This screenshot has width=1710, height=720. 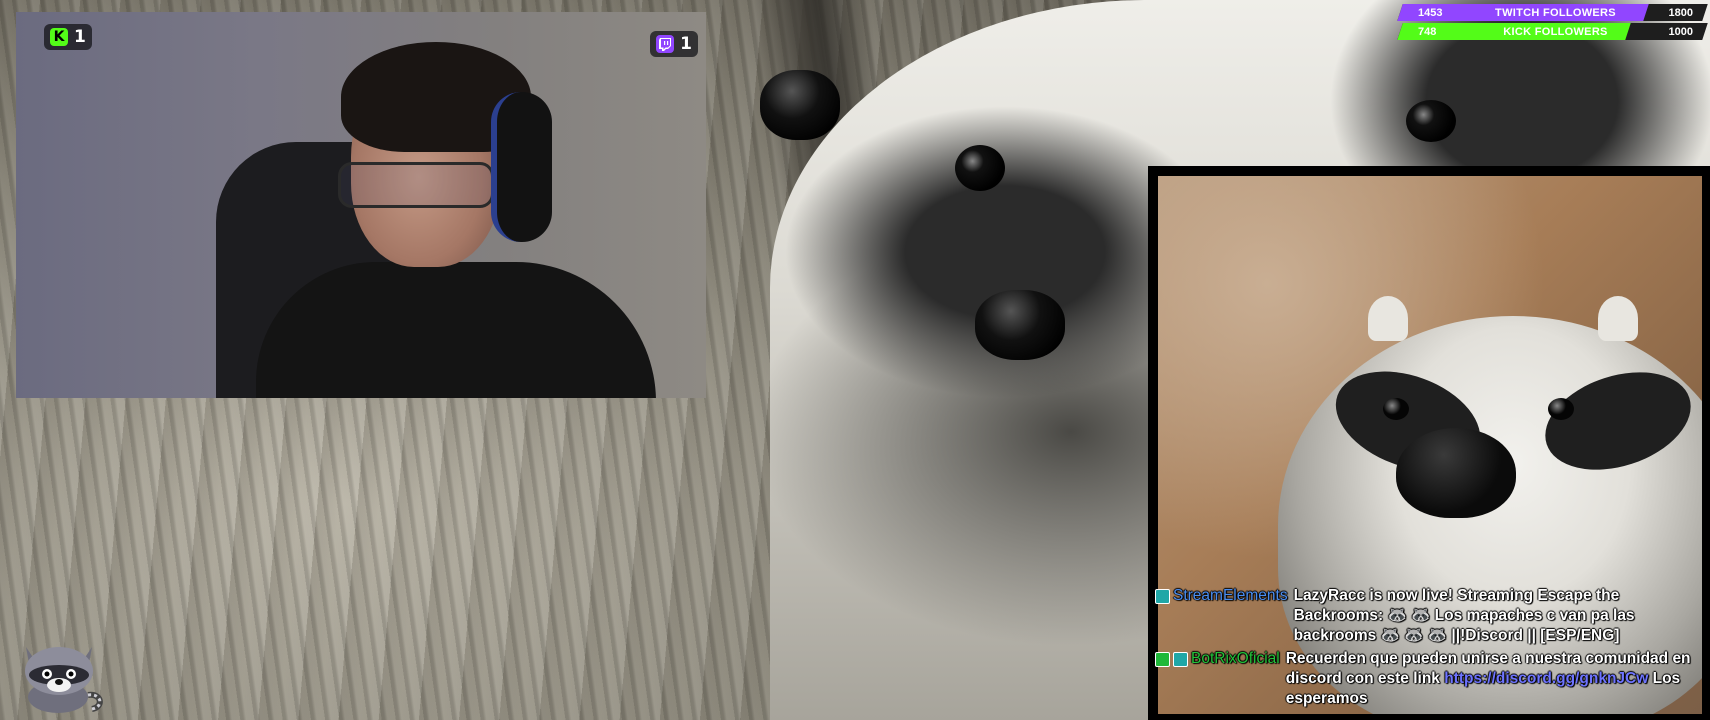 I want to click on streamer-headphones, so click(x=521, y=167).